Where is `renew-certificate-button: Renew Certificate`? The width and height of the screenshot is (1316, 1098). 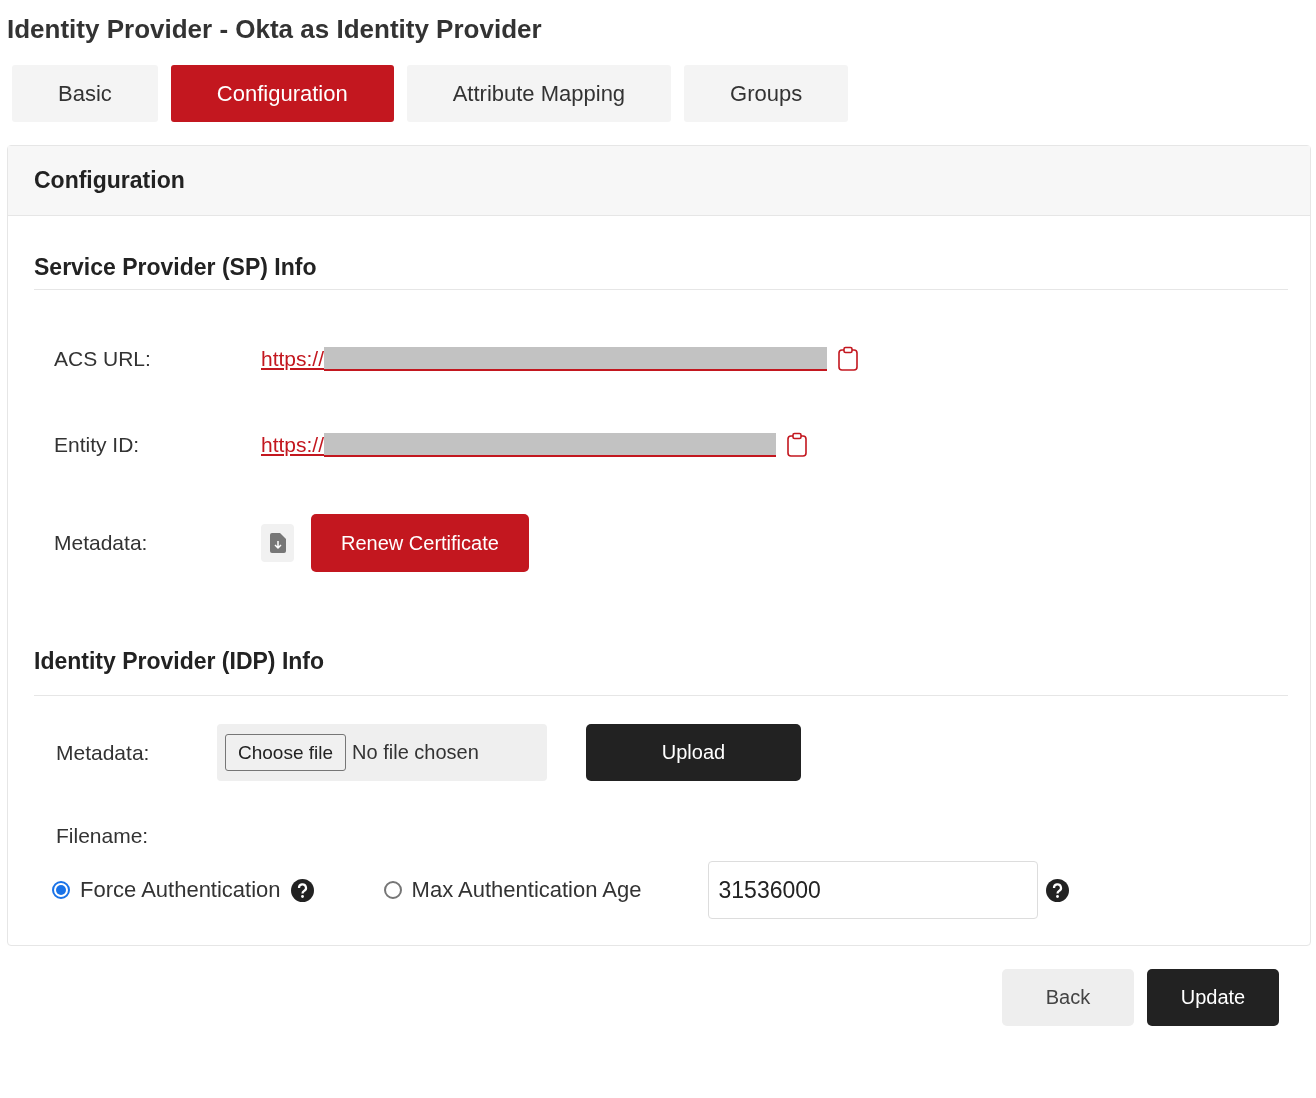
renew-certificate-button: Renew Certificate is located at coordinates (420, 543).